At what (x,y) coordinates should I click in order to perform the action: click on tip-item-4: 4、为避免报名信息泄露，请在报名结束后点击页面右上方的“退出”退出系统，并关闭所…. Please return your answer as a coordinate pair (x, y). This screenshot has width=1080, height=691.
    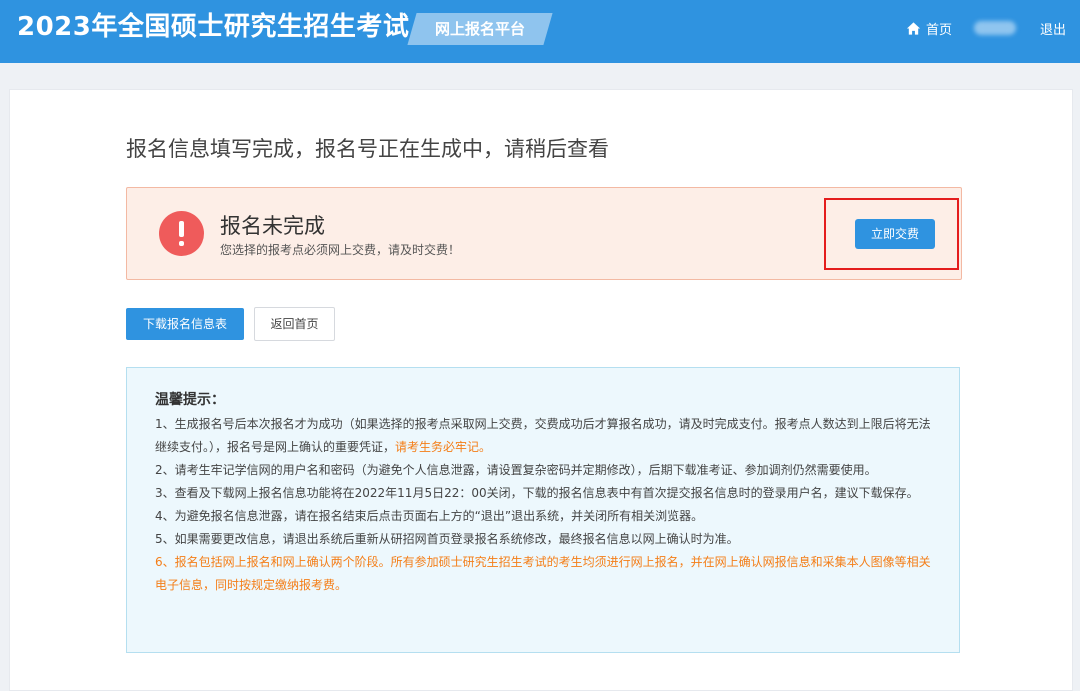
    Looking at the image, I should click on (429, 516).